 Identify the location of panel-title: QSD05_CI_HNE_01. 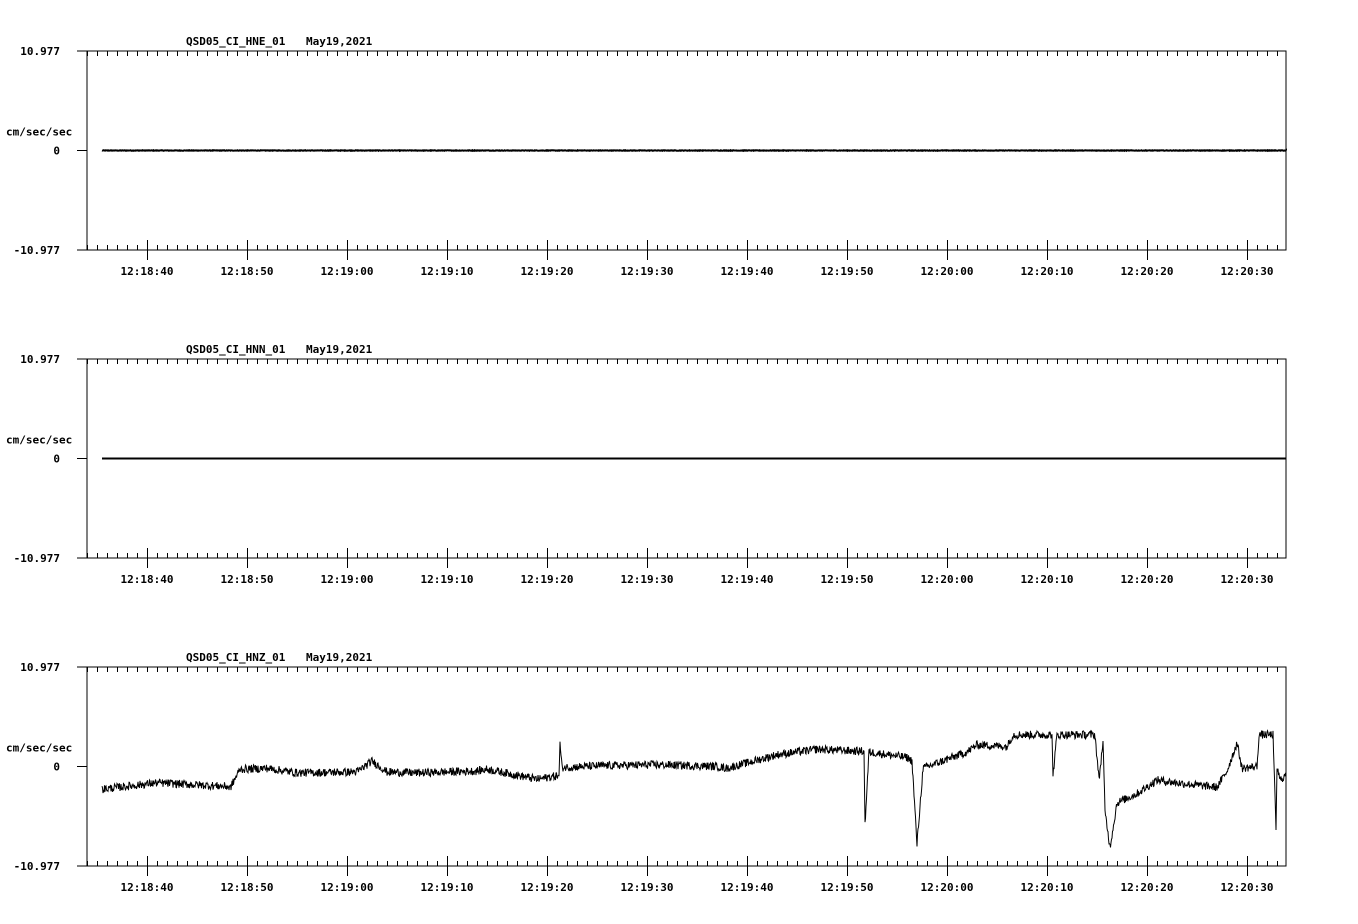
(236, 41).